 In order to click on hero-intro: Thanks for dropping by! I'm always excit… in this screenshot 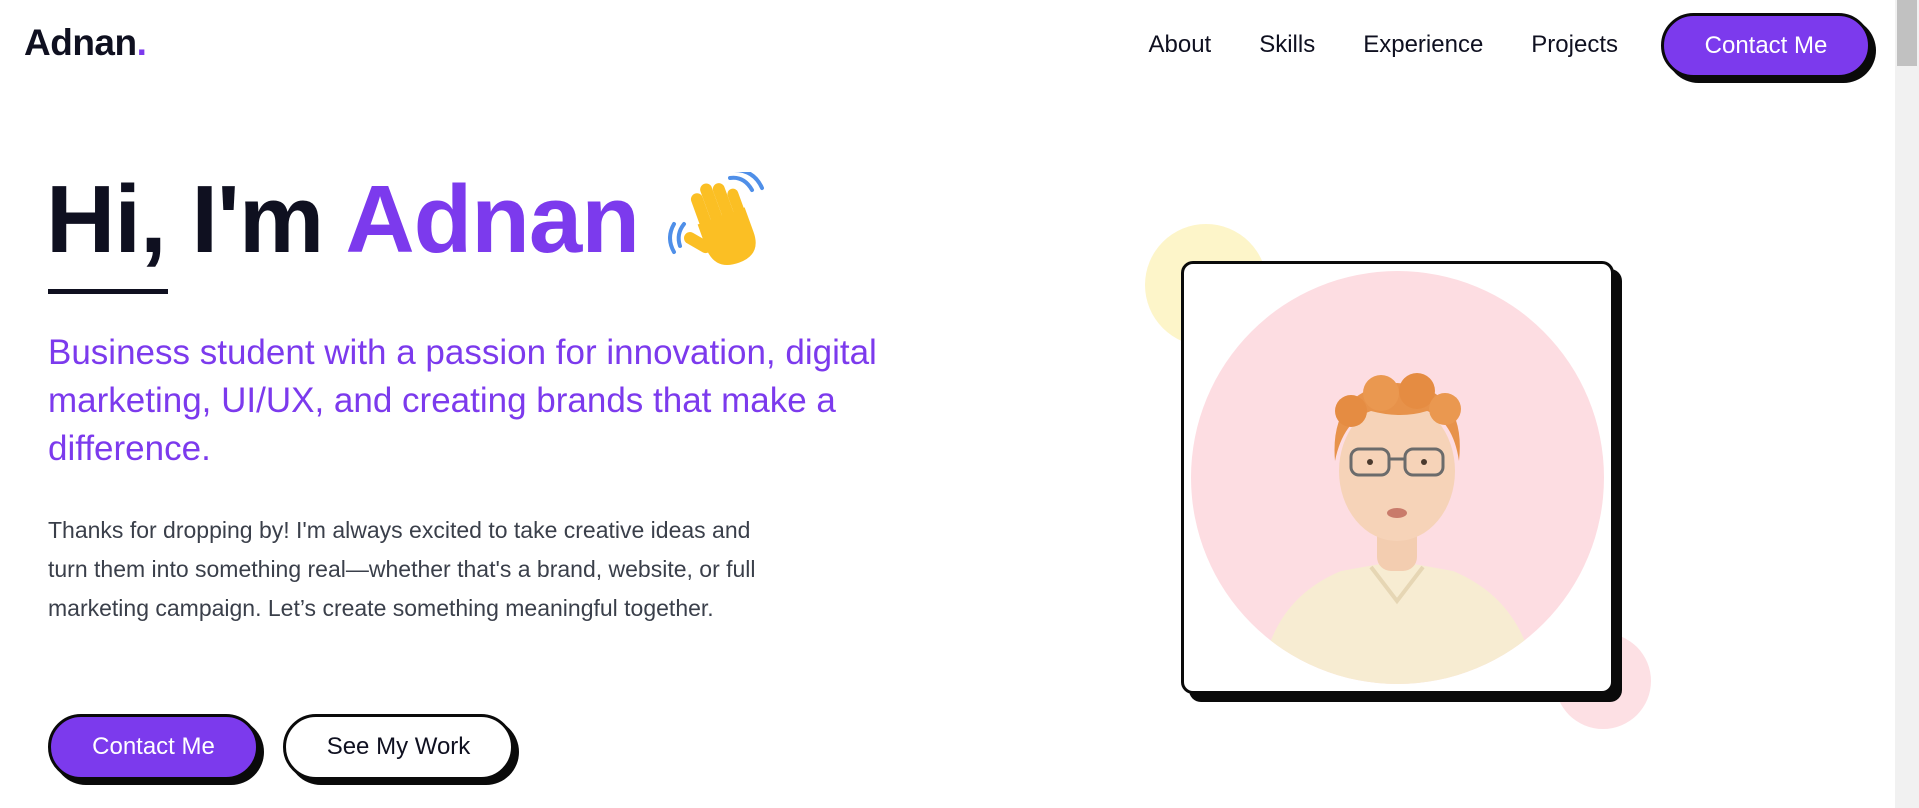, I will do `click(402, 569)`.